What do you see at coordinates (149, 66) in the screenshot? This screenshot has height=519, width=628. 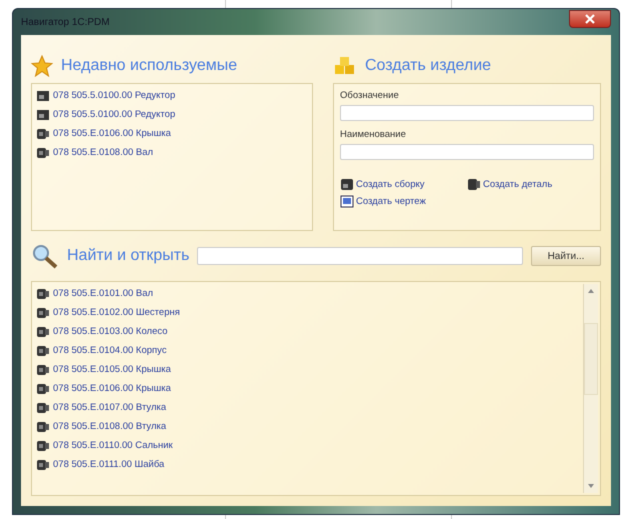 I see `recent-heading: Недавно используемые` at bounding box center [149, 66].